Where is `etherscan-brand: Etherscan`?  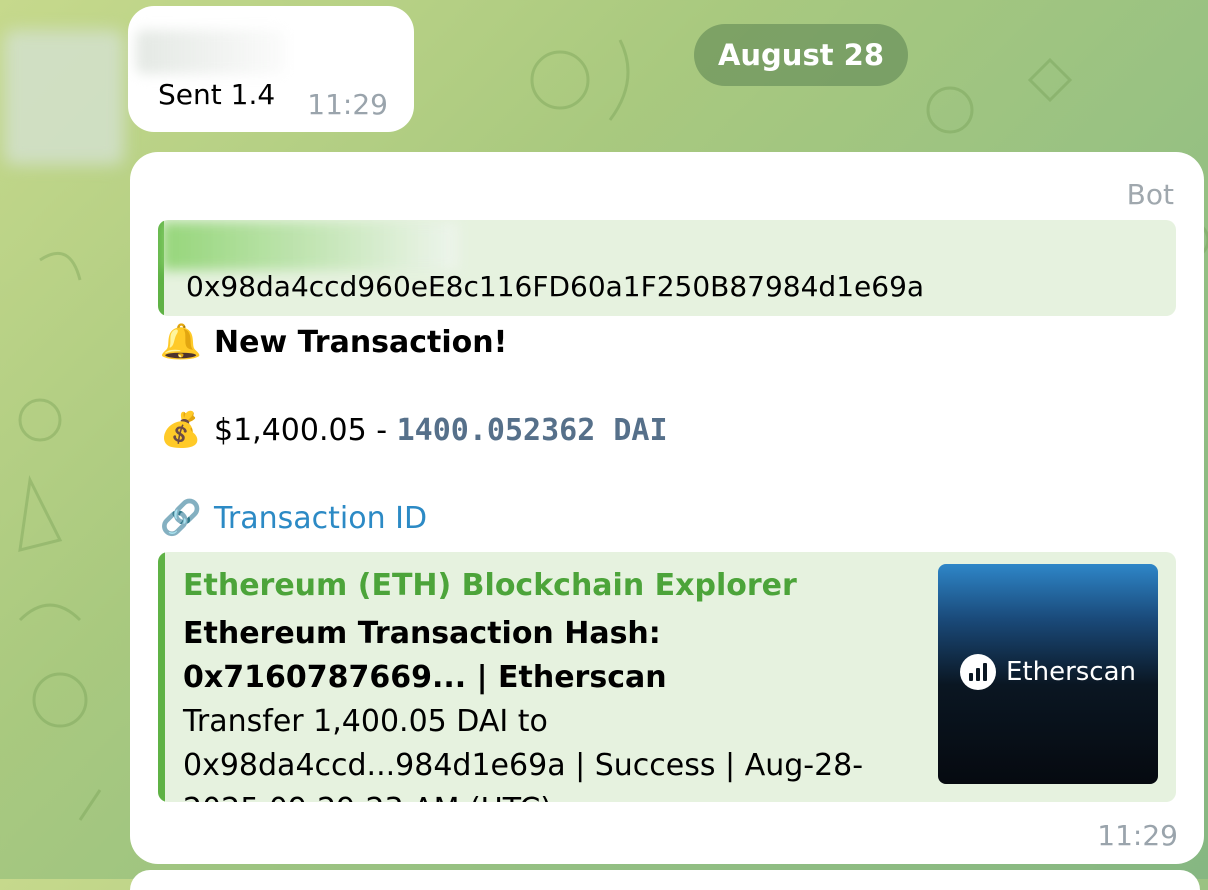 etherscan-brand: Etherscan is located at coordinates (1048, 672).